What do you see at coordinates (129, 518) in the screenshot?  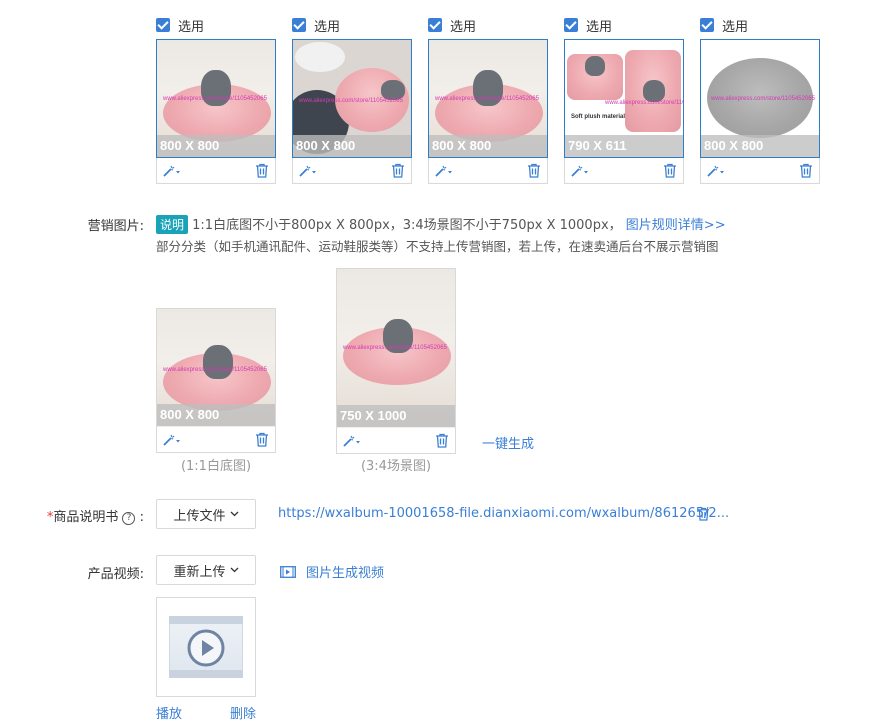 I see `help-icon: ?` at bounding box center [129, 518].